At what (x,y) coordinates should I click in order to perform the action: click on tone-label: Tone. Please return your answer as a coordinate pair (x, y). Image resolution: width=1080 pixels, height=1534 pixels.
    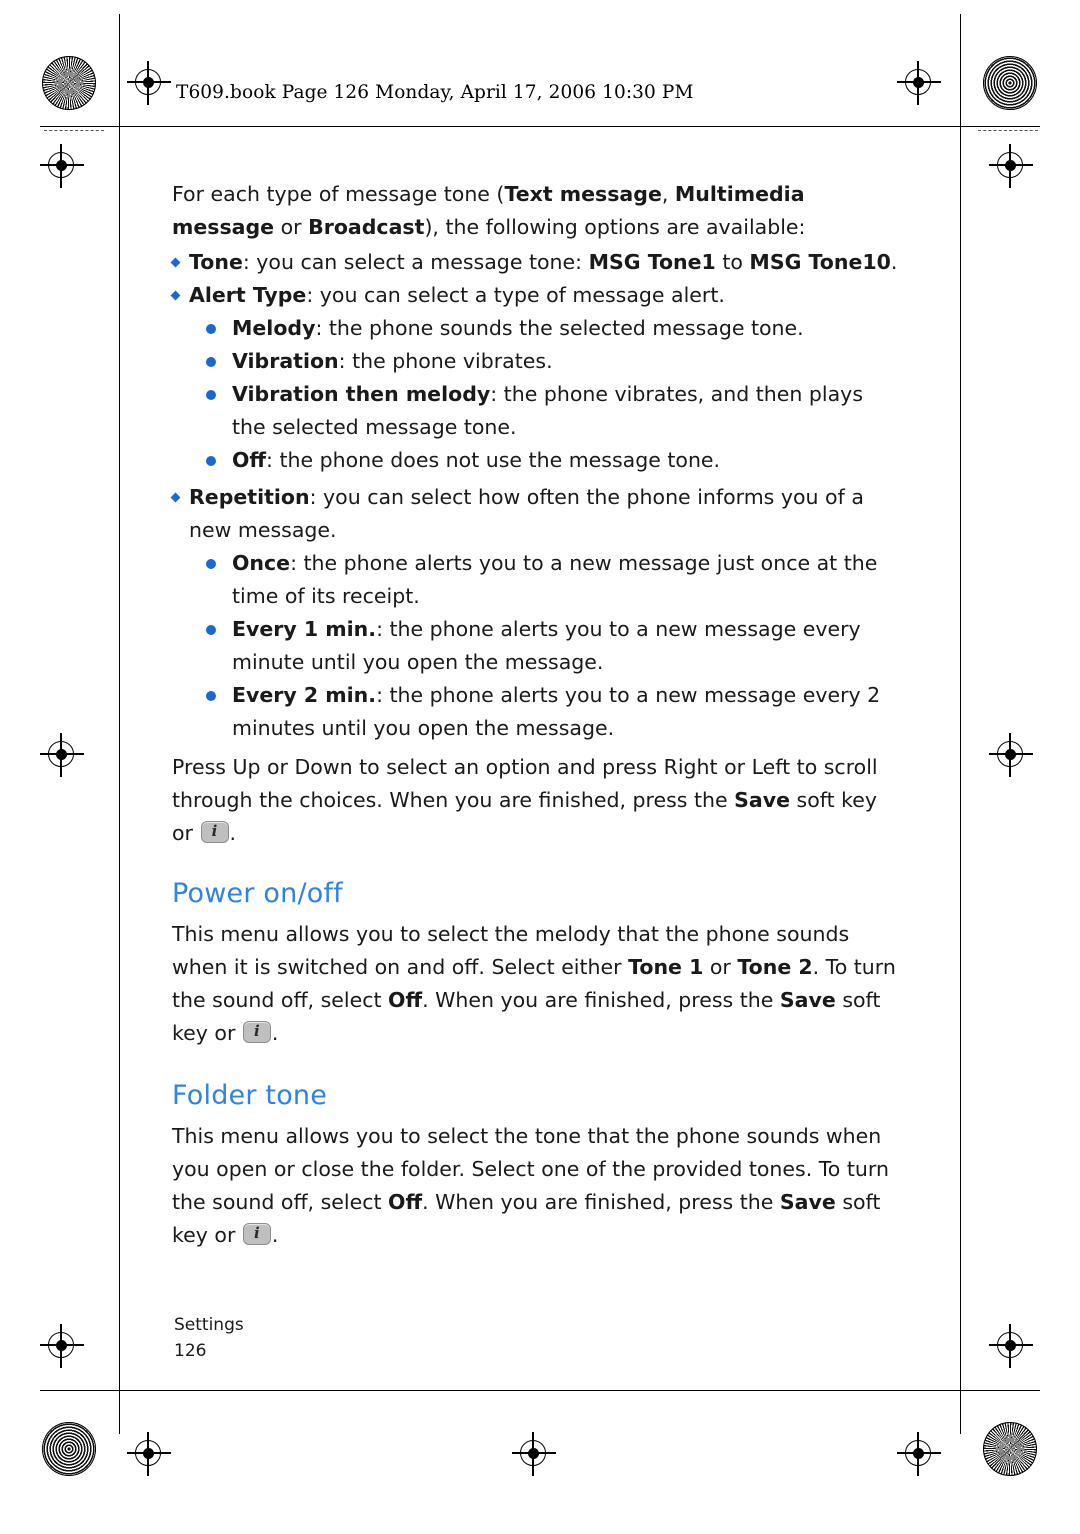
    Looking at the image, I should click on (216, 262).